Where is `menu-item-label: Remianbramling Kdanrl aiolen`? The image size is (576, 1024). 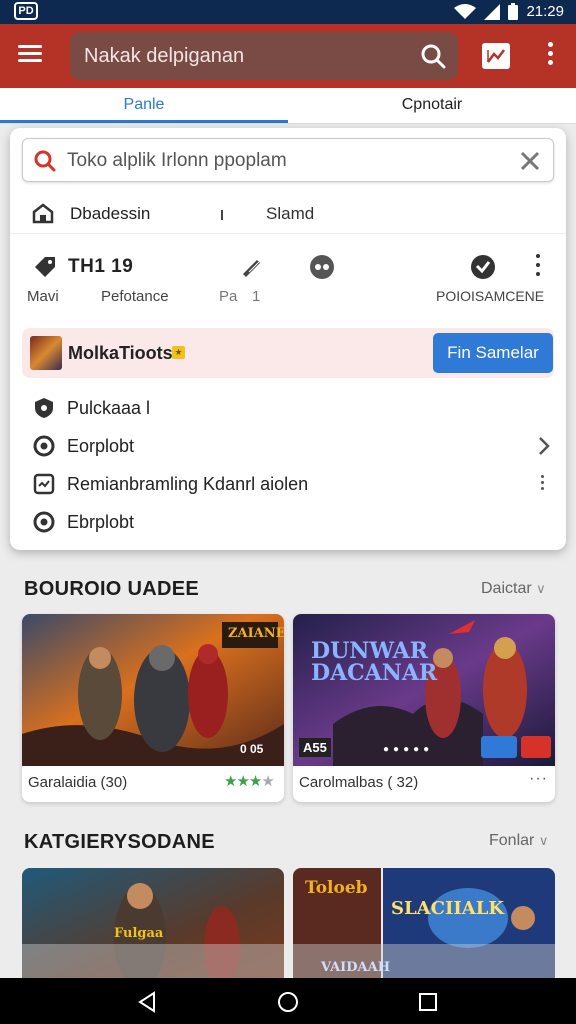 menu-item-label: Remianbramling Kdanrl aiolen is located at coordinates (188, 484).